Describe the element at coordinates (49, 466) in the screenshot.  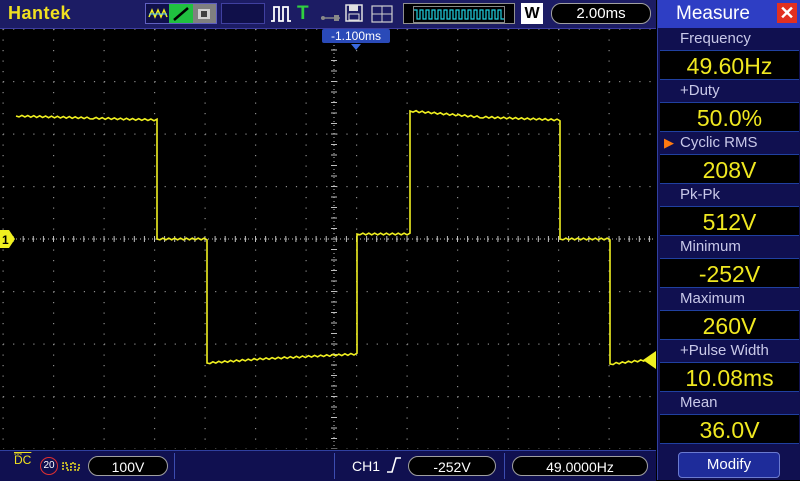
I see `bw-limit-badge: 20` at that location.